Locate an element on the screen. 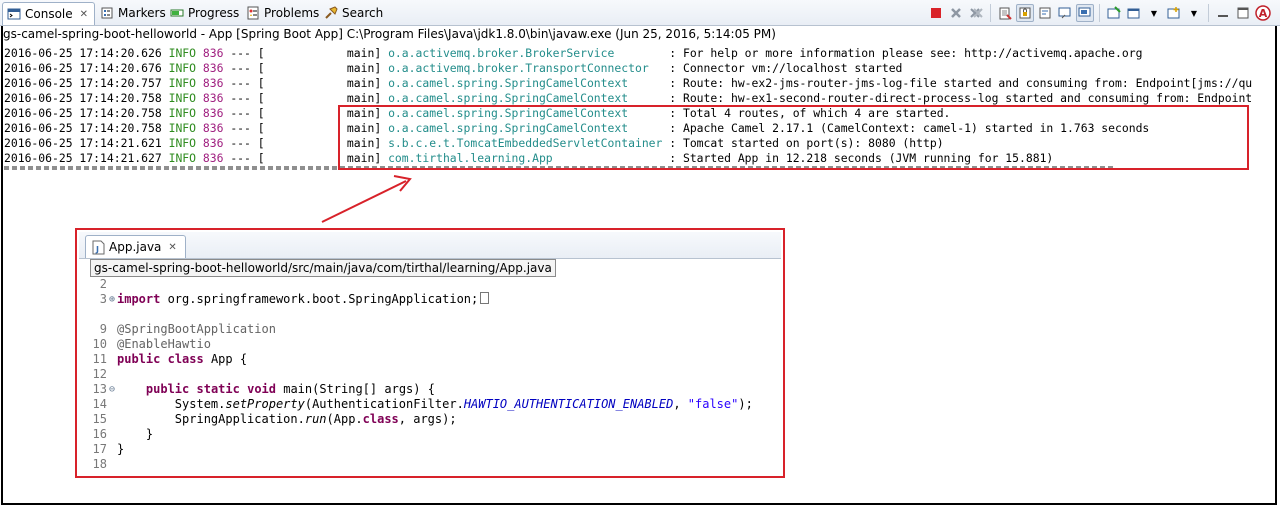 Image resolution: width=1280 pixels, height=508 pixels. console-ts: 2016-06-25 17:14:20.626 is located at coordinates (86, 53).